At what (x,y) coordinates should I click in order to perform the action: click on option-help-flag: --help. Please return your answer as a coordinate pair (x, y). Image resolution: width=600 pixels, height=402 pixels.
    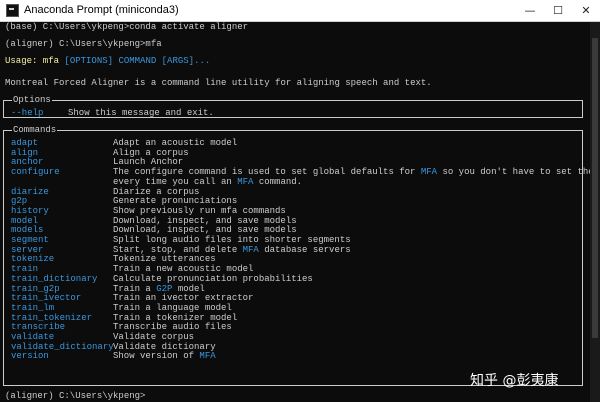
    Looking at the image, I should click on (27, 113).